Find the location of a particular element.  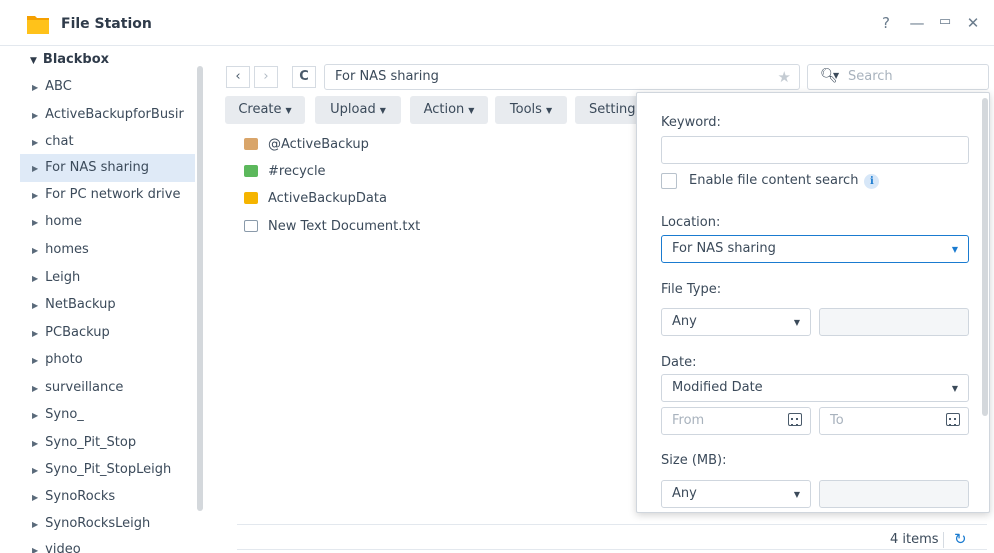

size-value-input is located at coordinates (894, 494).